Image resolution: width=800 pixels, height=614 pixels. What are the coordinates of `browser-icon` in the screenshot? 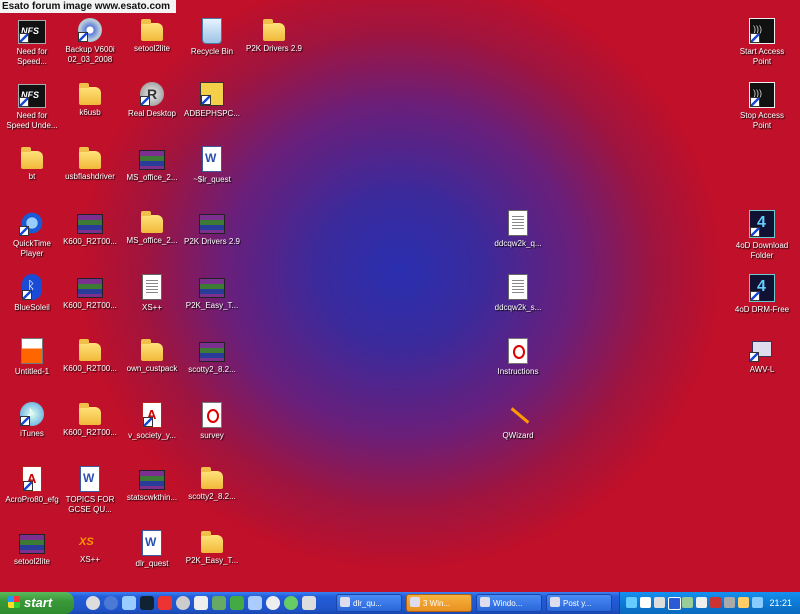 It's located at (555, 602).